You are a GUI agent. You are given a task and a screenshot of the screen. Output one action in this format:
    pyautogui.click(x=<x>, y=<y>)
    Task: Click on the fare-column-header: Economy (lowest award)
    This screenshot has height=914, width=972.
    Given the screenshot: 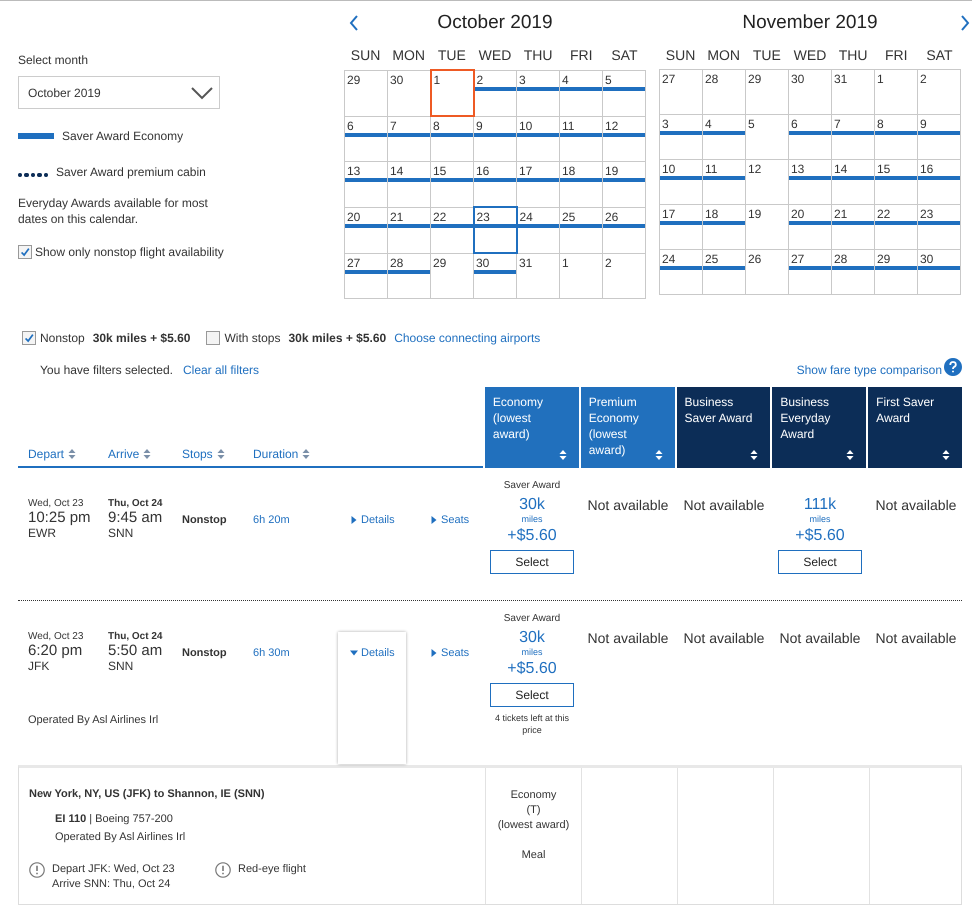 What is the action you would take?
    pyautogui.click(x=531, y=427)
    